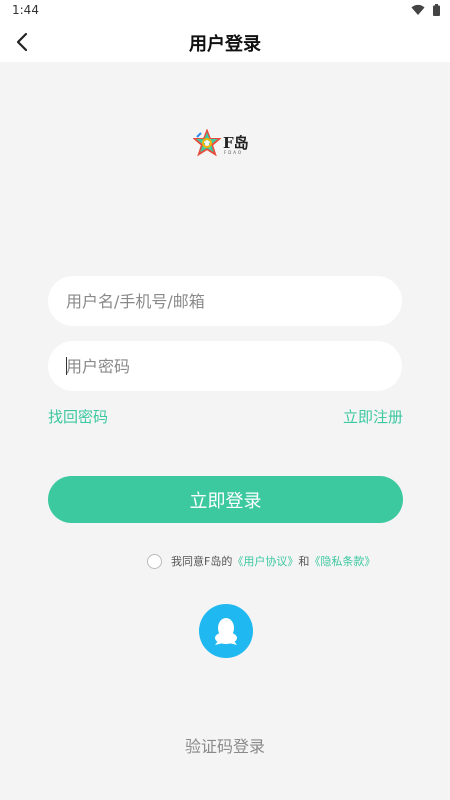 This screenshot has height=800, width=450. What do you see at coordinates (236, 142) in the screenshot?
I see `logo-text: F岛` at bounding box center [236, 142].